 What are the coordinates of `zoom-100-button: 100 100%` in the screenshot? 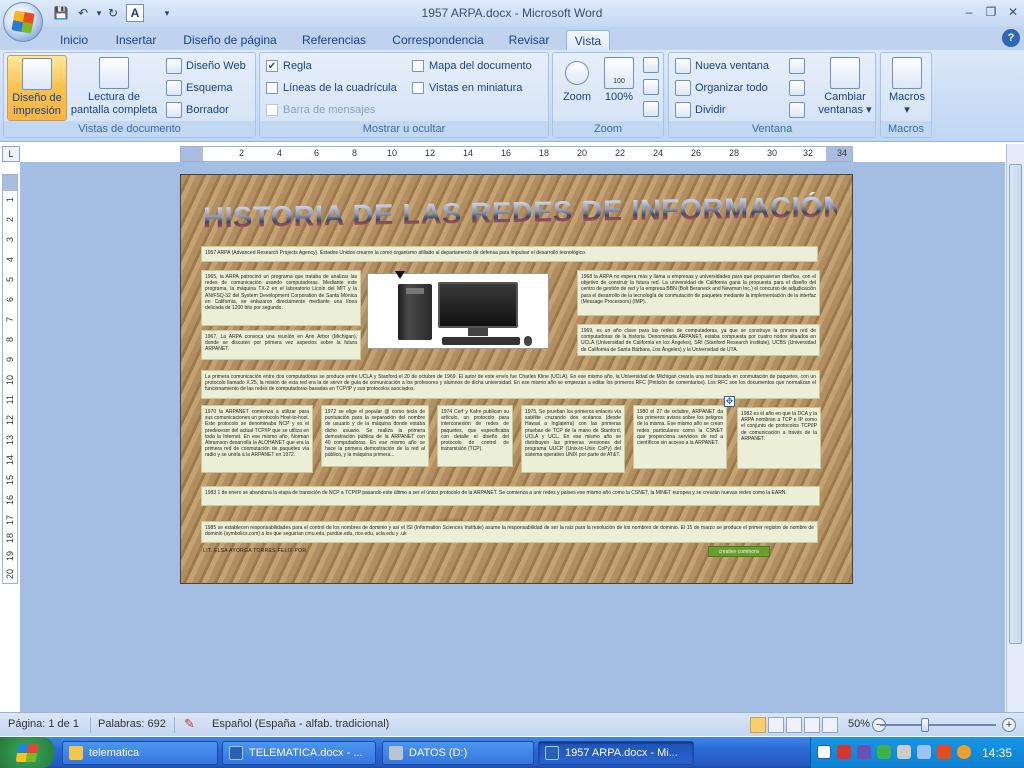 It's located at (619, 80).